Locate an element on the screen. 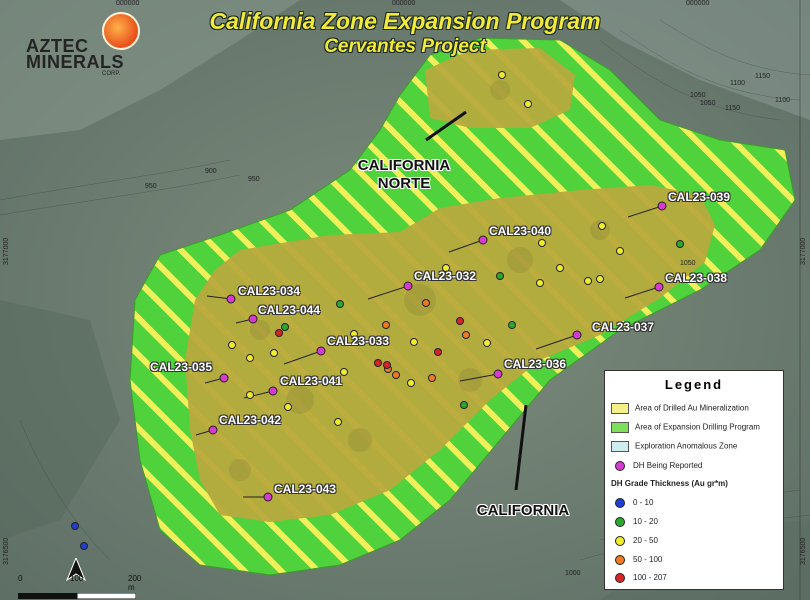  scale-label-zero: 0 is located at coordinates (20, 578).